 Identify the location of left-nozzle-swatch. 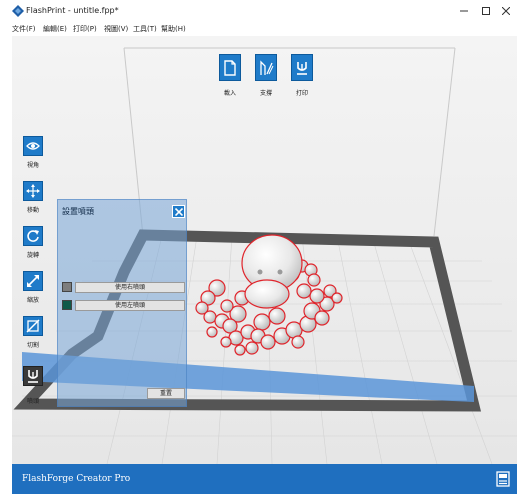
(67, 305).